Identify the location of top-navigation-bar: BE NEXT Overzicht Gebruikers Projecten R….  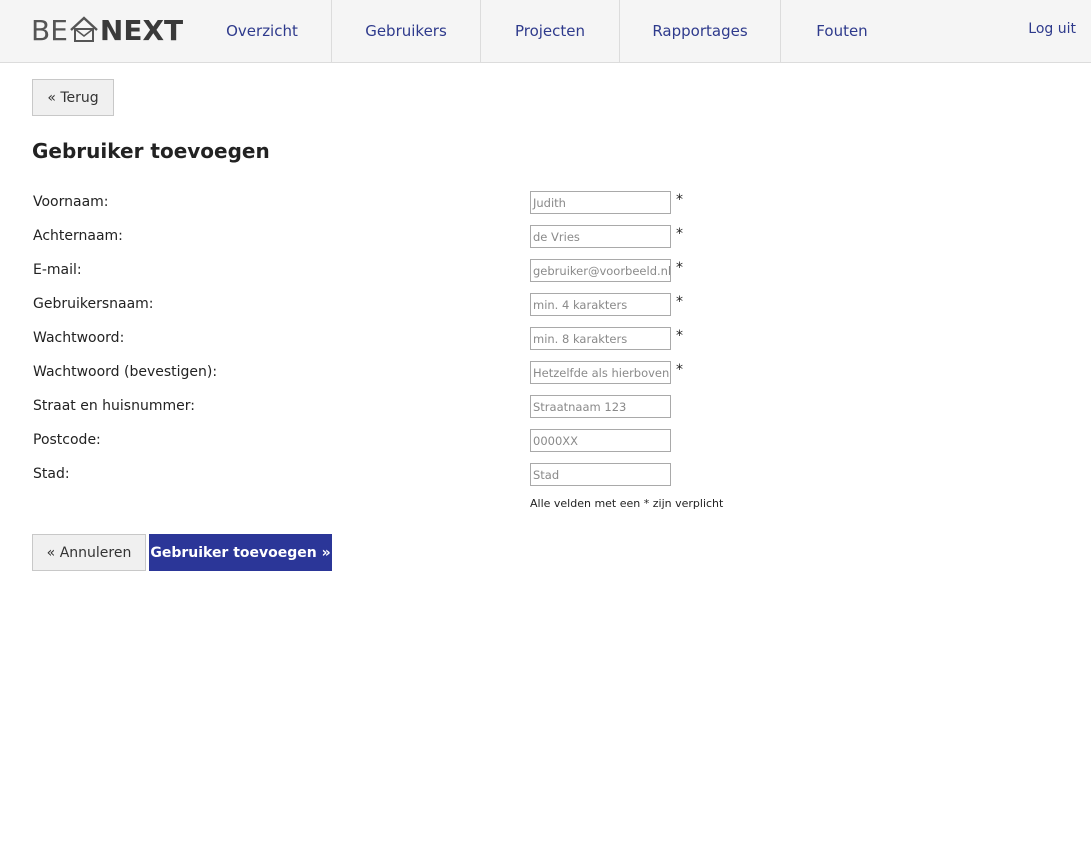
(545, 31).